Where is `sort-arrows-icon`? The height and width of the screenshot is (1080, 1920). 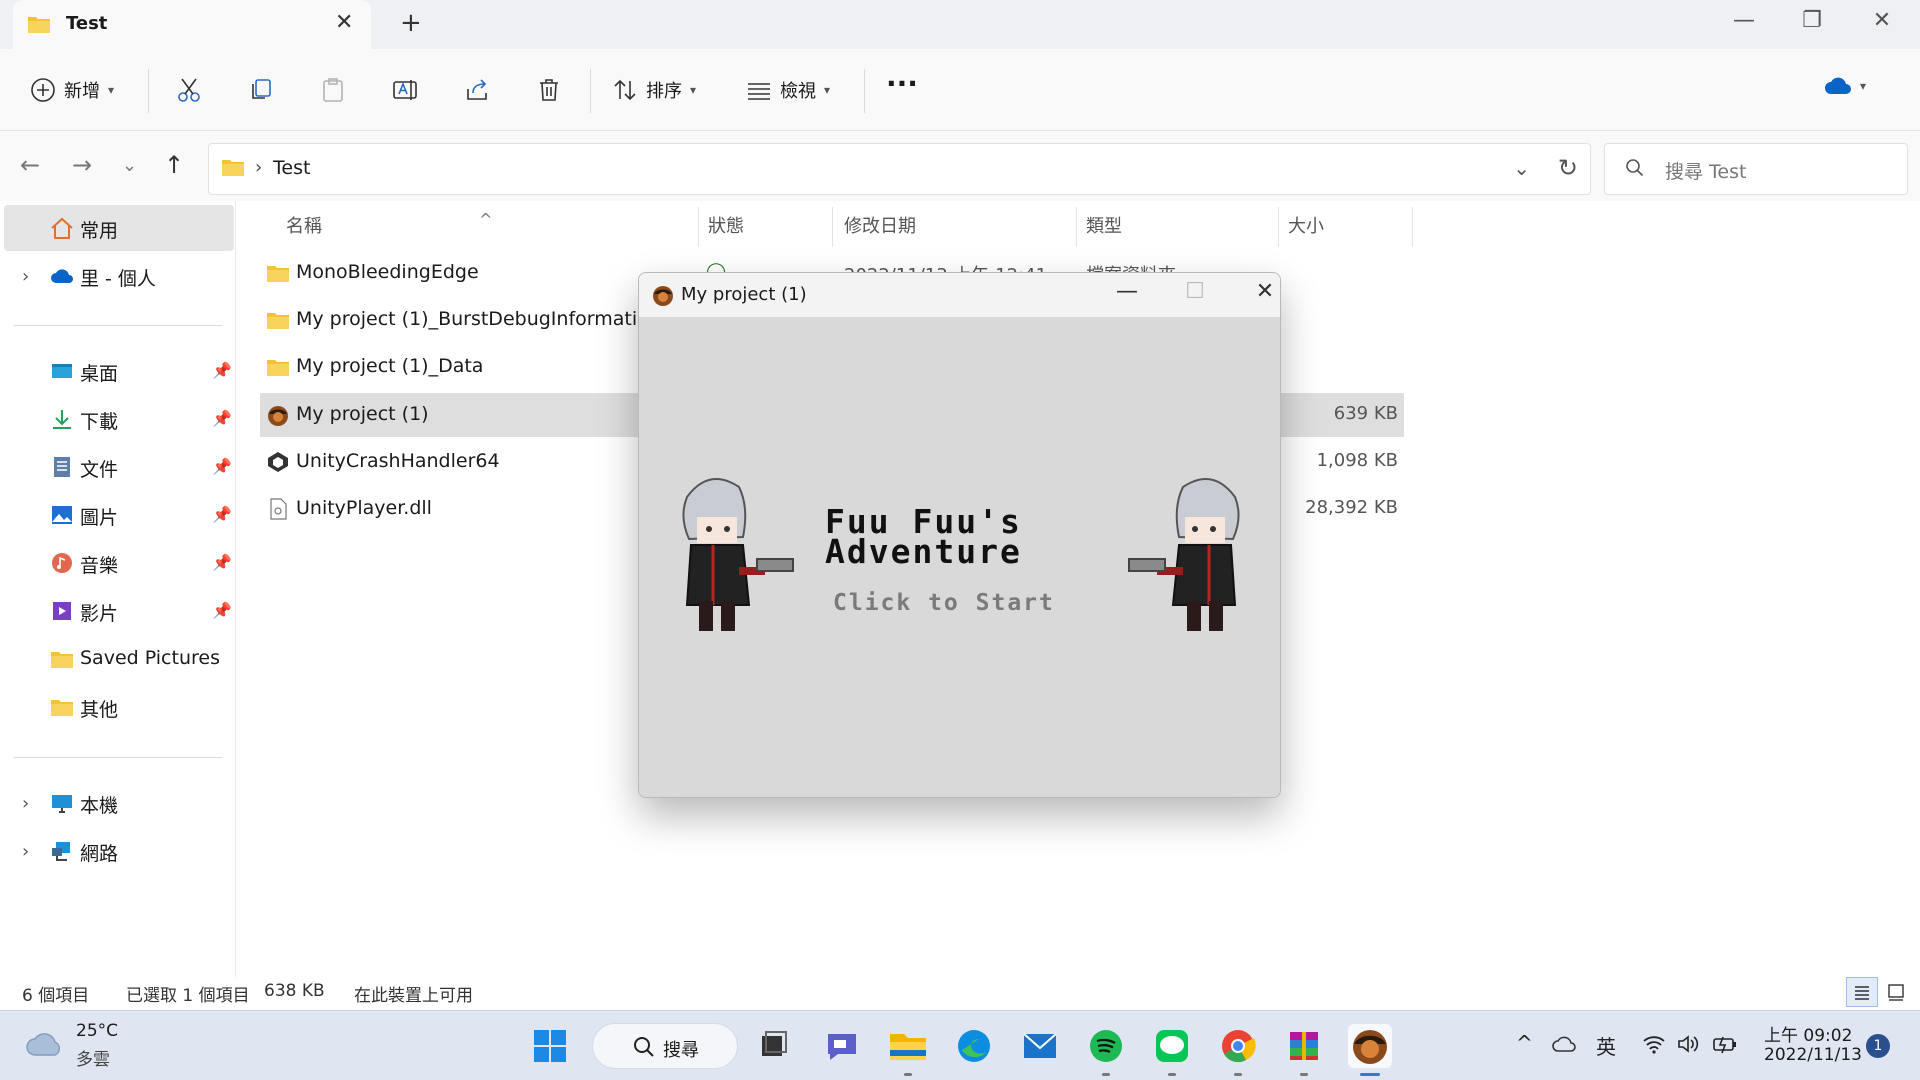
sort-arrows-icon is located at coordinates (625, 90).